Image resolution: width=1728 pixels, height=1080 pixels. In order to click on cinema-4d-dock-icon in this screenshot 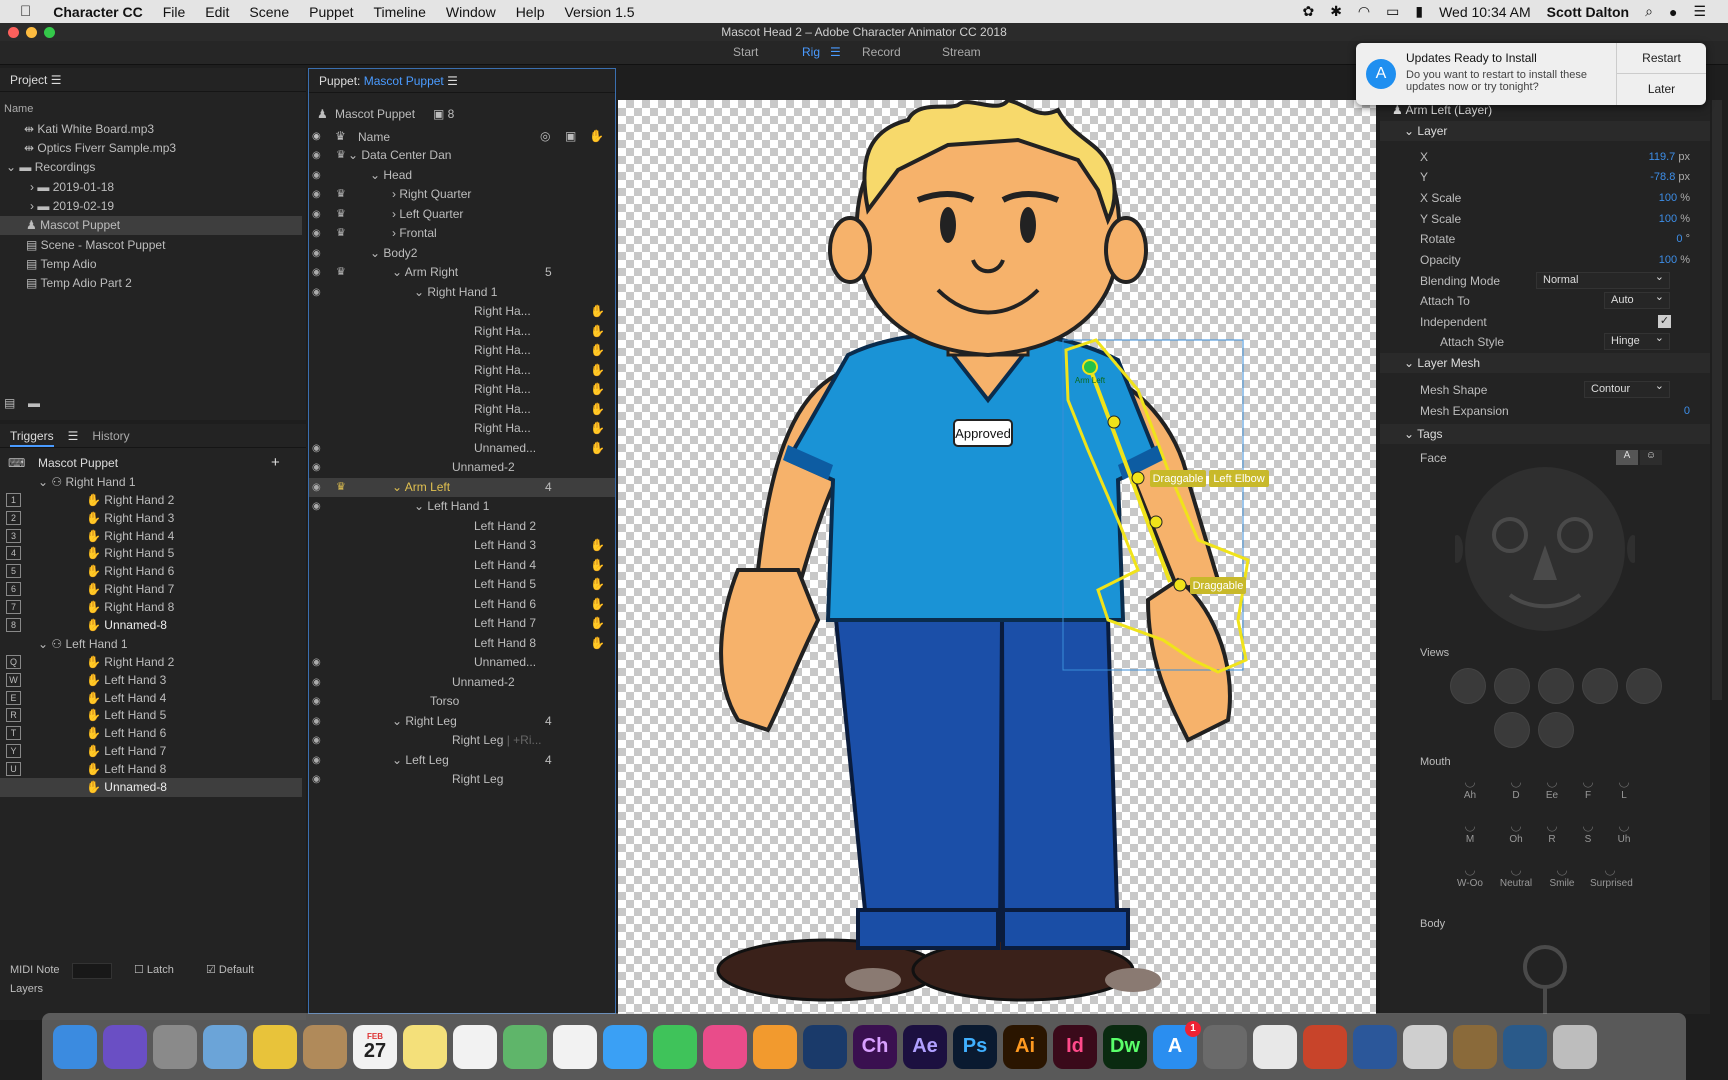, I will do `click(825, 1046)`.